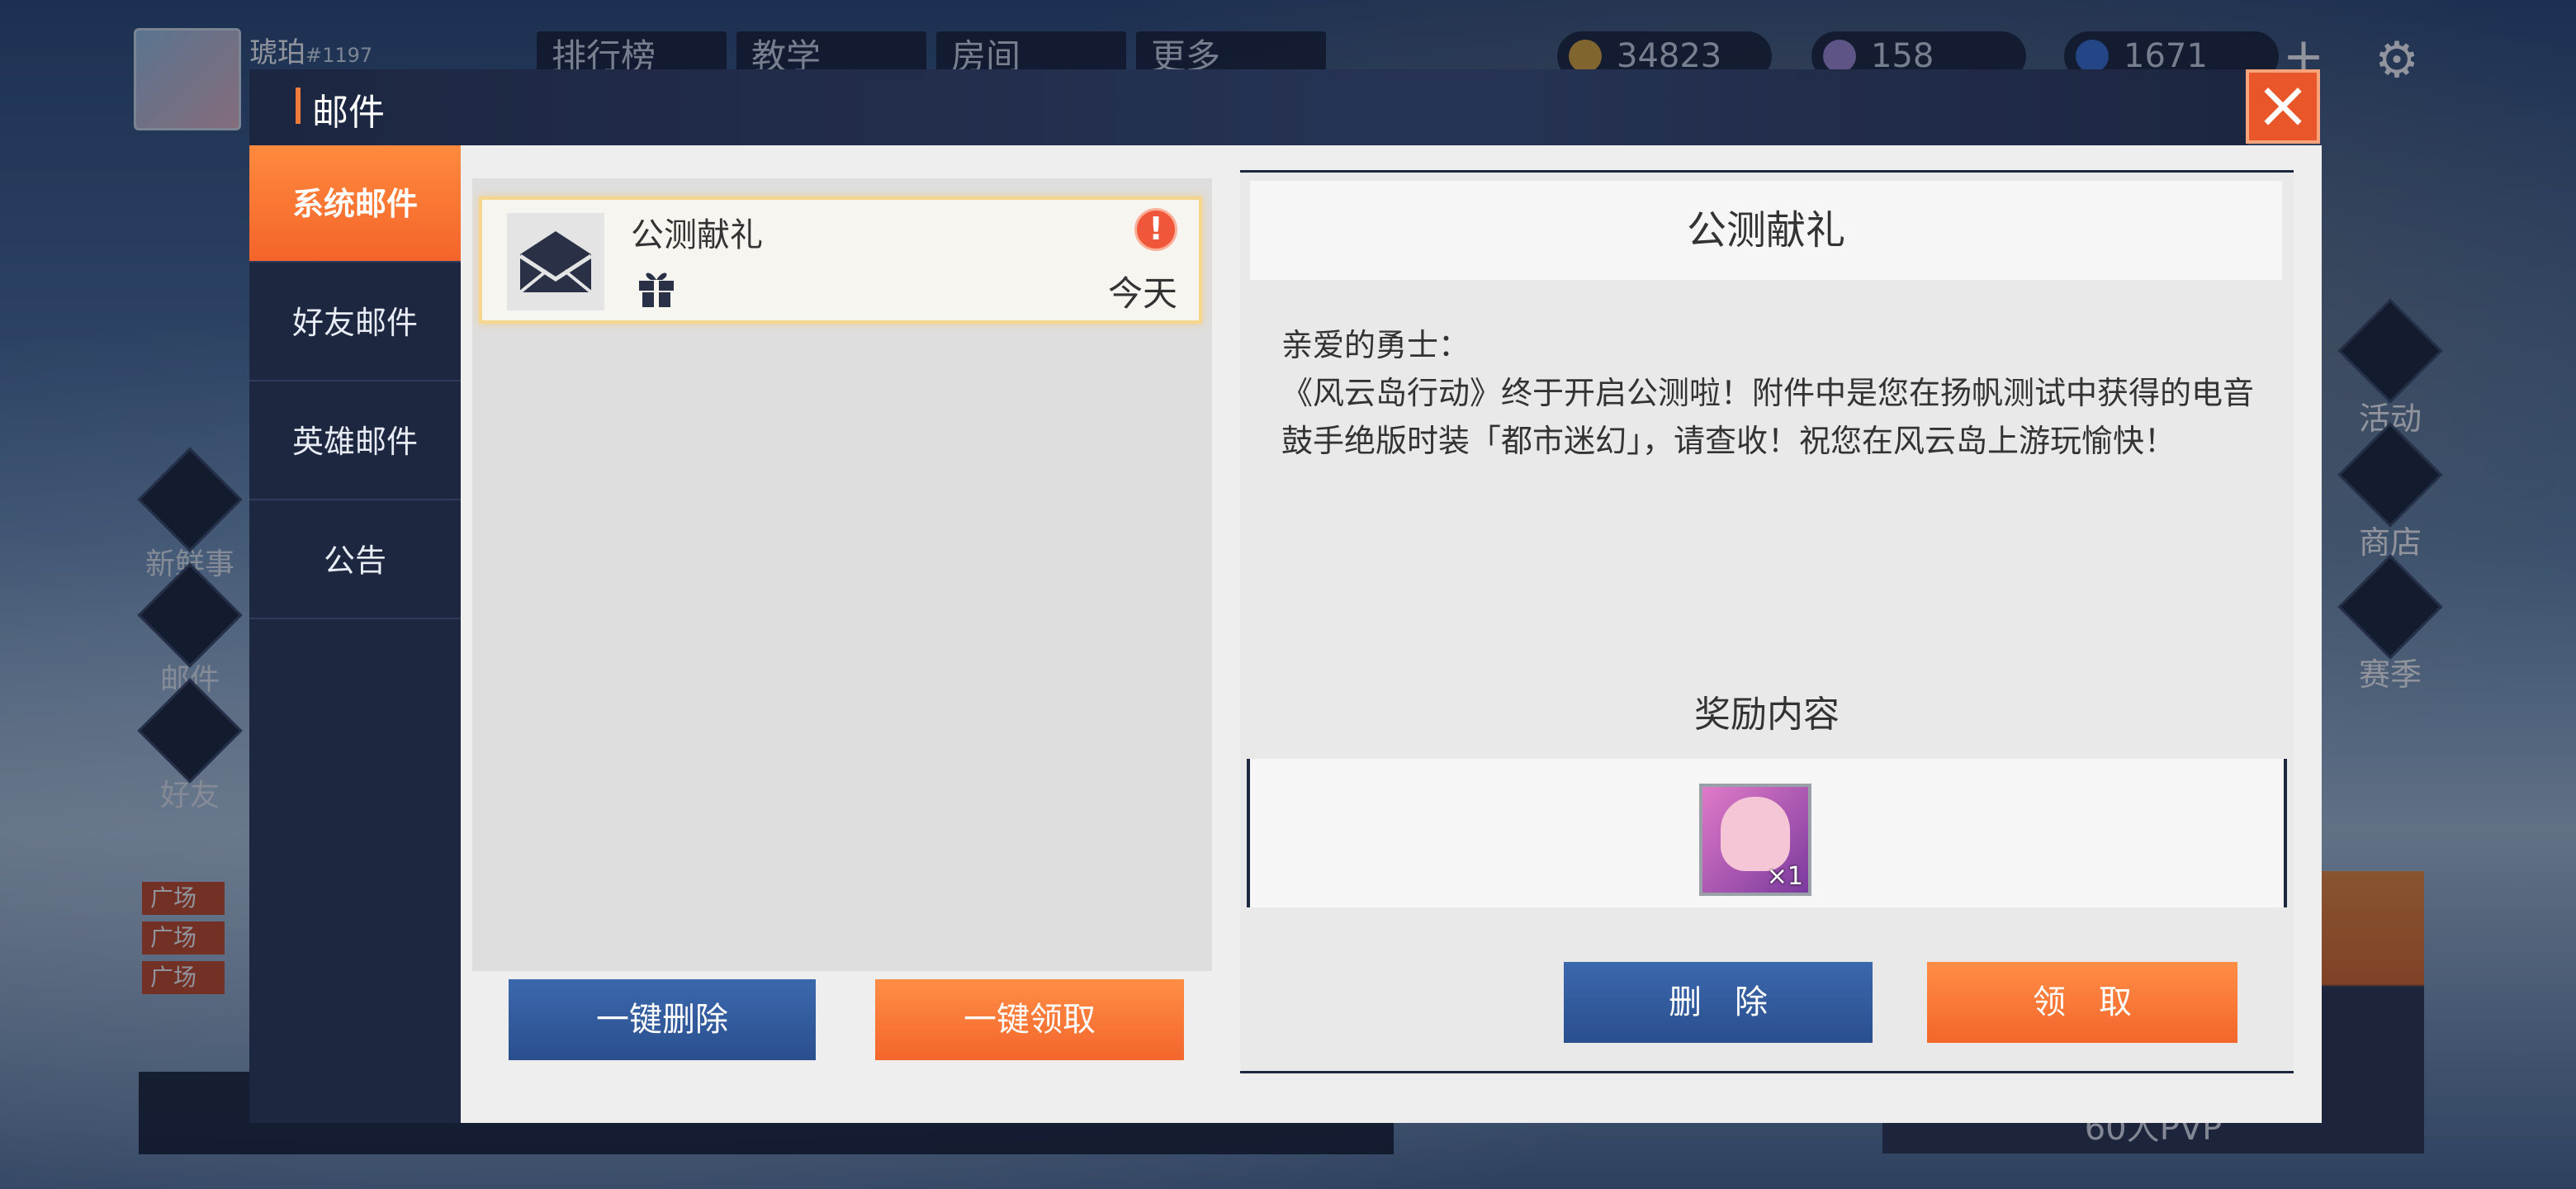 The image size is (2576, 1189). What do you see at coordinates (355, 560) in the screenshot?
I see `nav-announcement: 公告` at bounding box center [355, 560].